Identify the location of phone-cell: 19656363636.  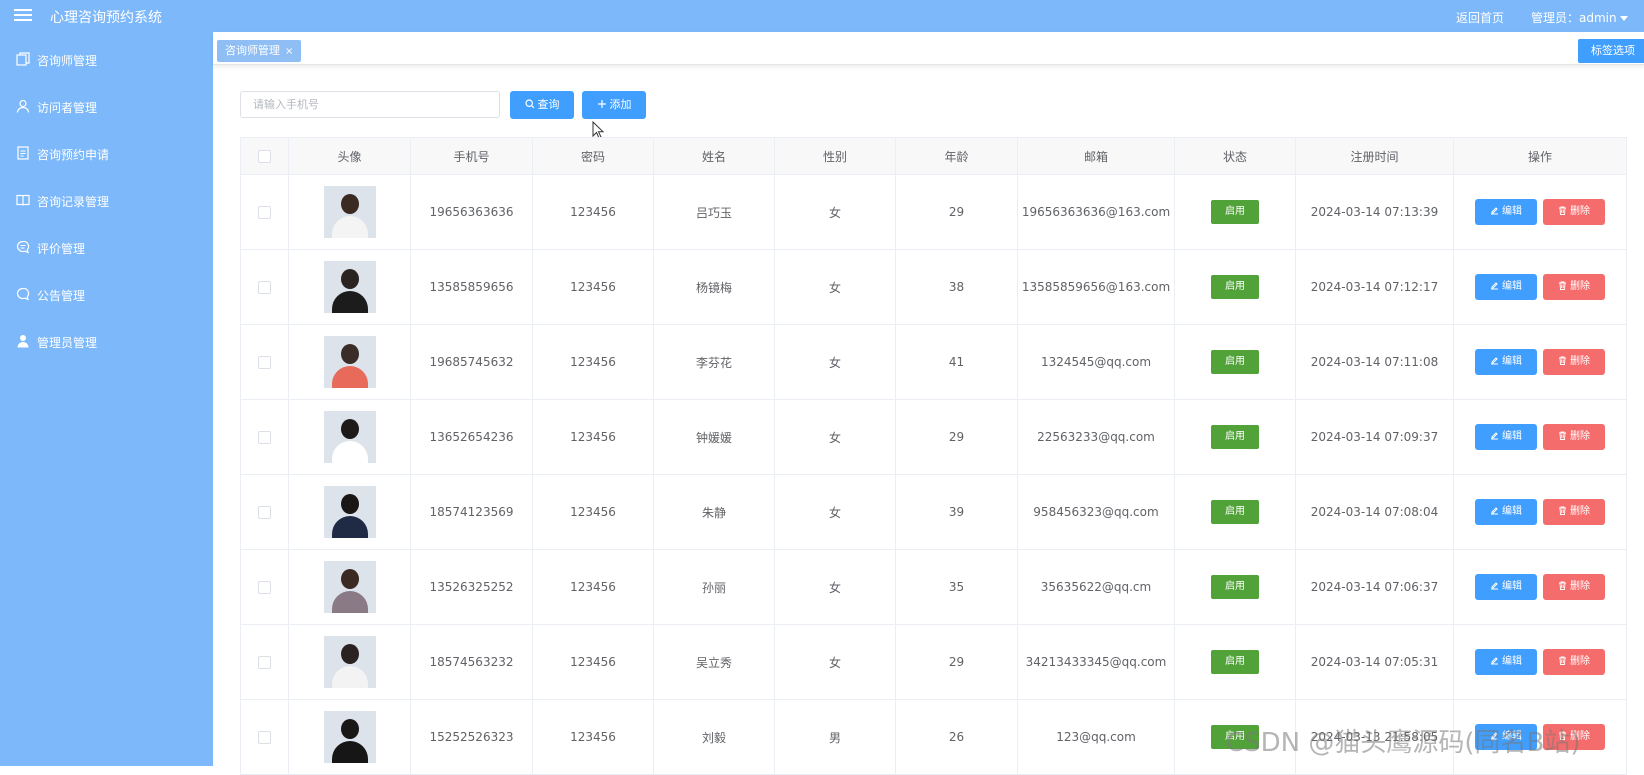
(471, 212).